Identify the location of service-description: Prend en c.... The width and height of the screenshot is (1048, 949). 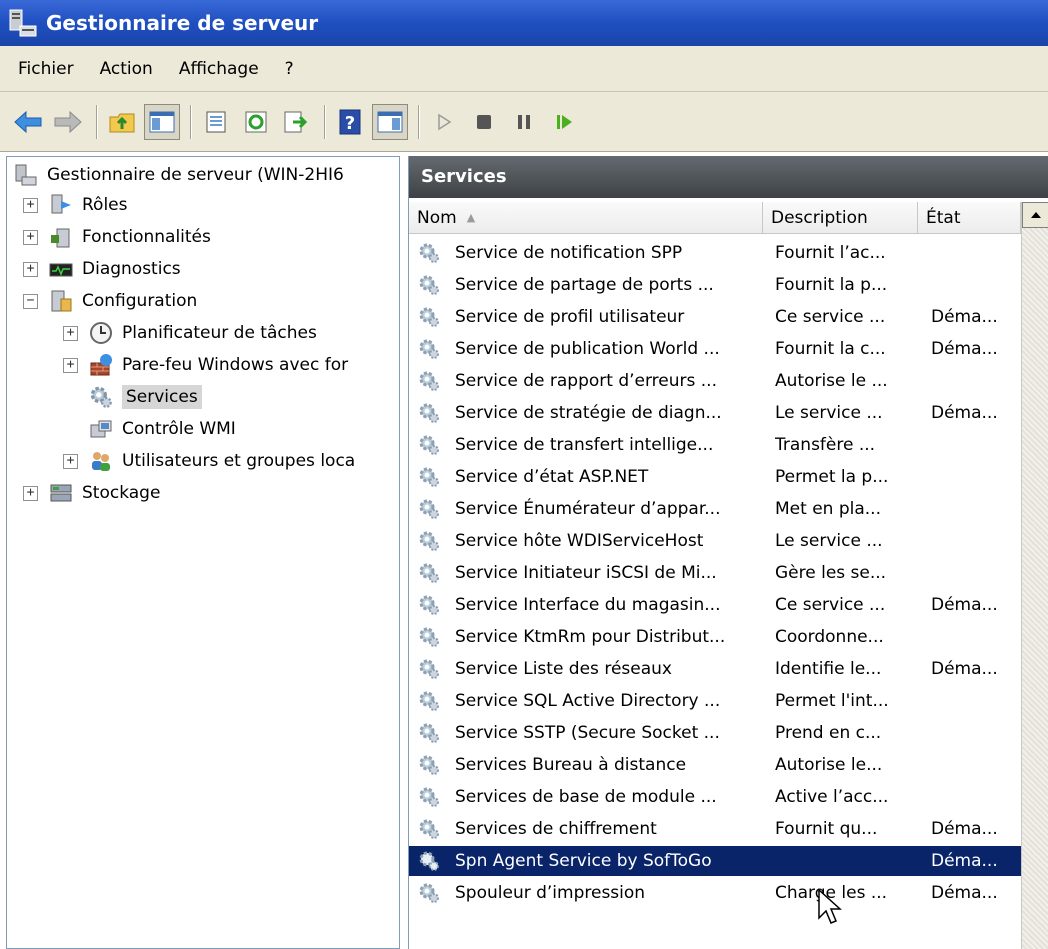
(828, 733).